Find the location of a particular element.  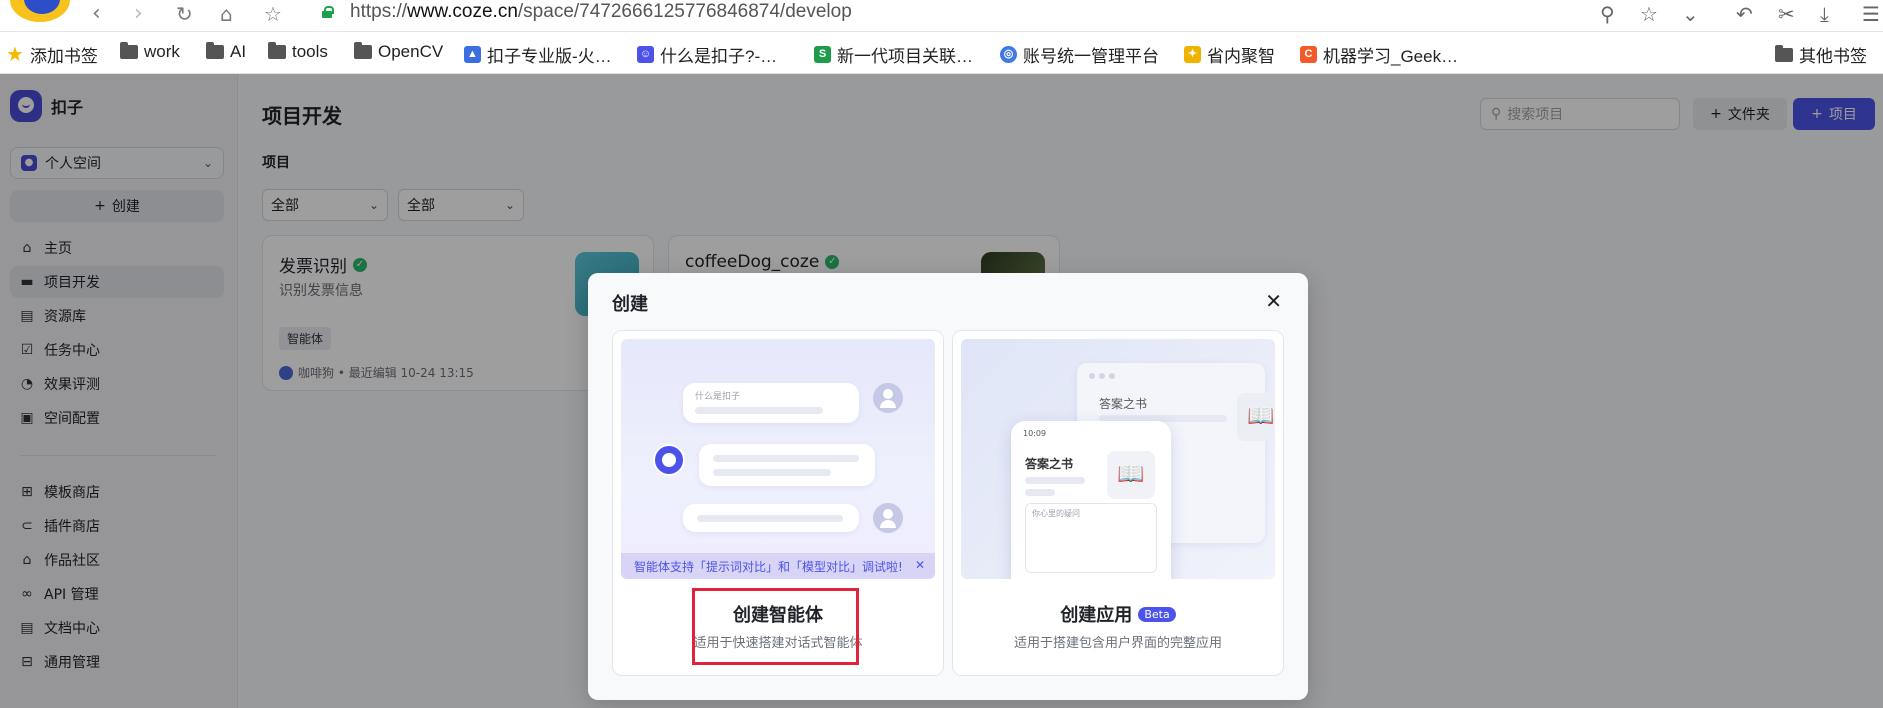

bookmark-folder-other: 其他书签 is located at coordinates (1821, 54).